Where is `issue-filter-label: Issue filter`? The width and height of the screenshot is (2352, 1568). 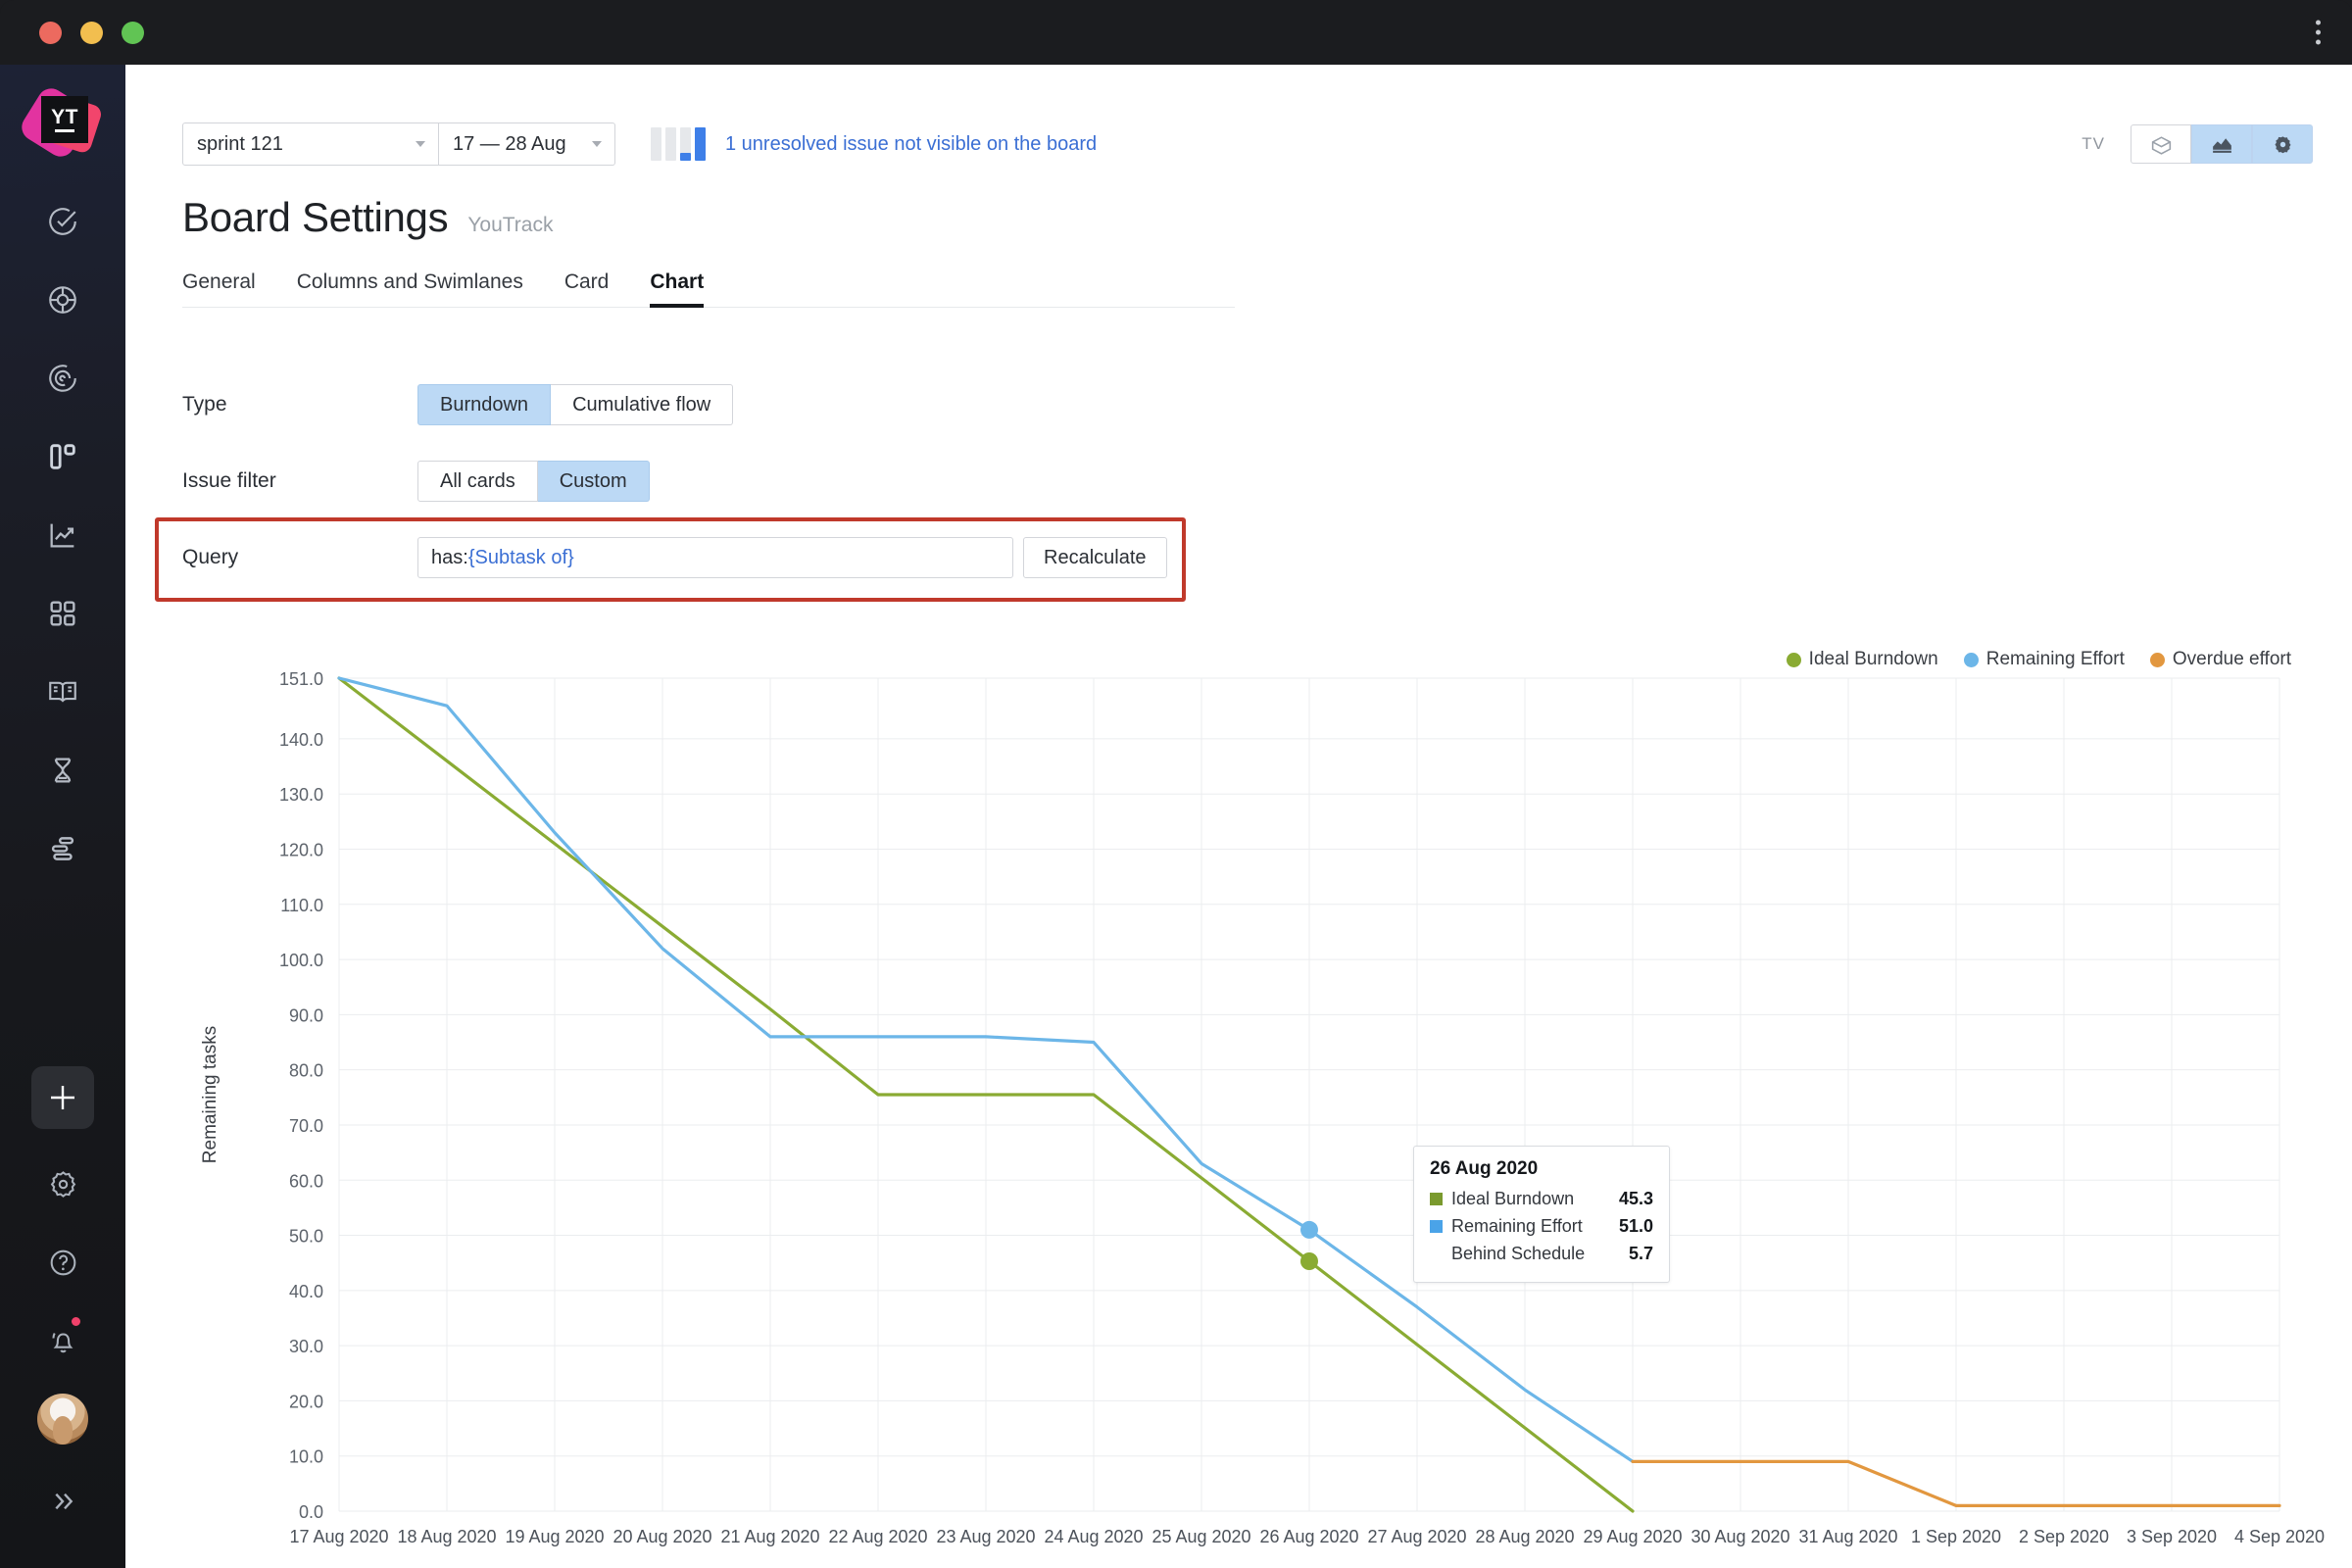 issue-filter-label: Issue filter is located at coordinates (229, 480).